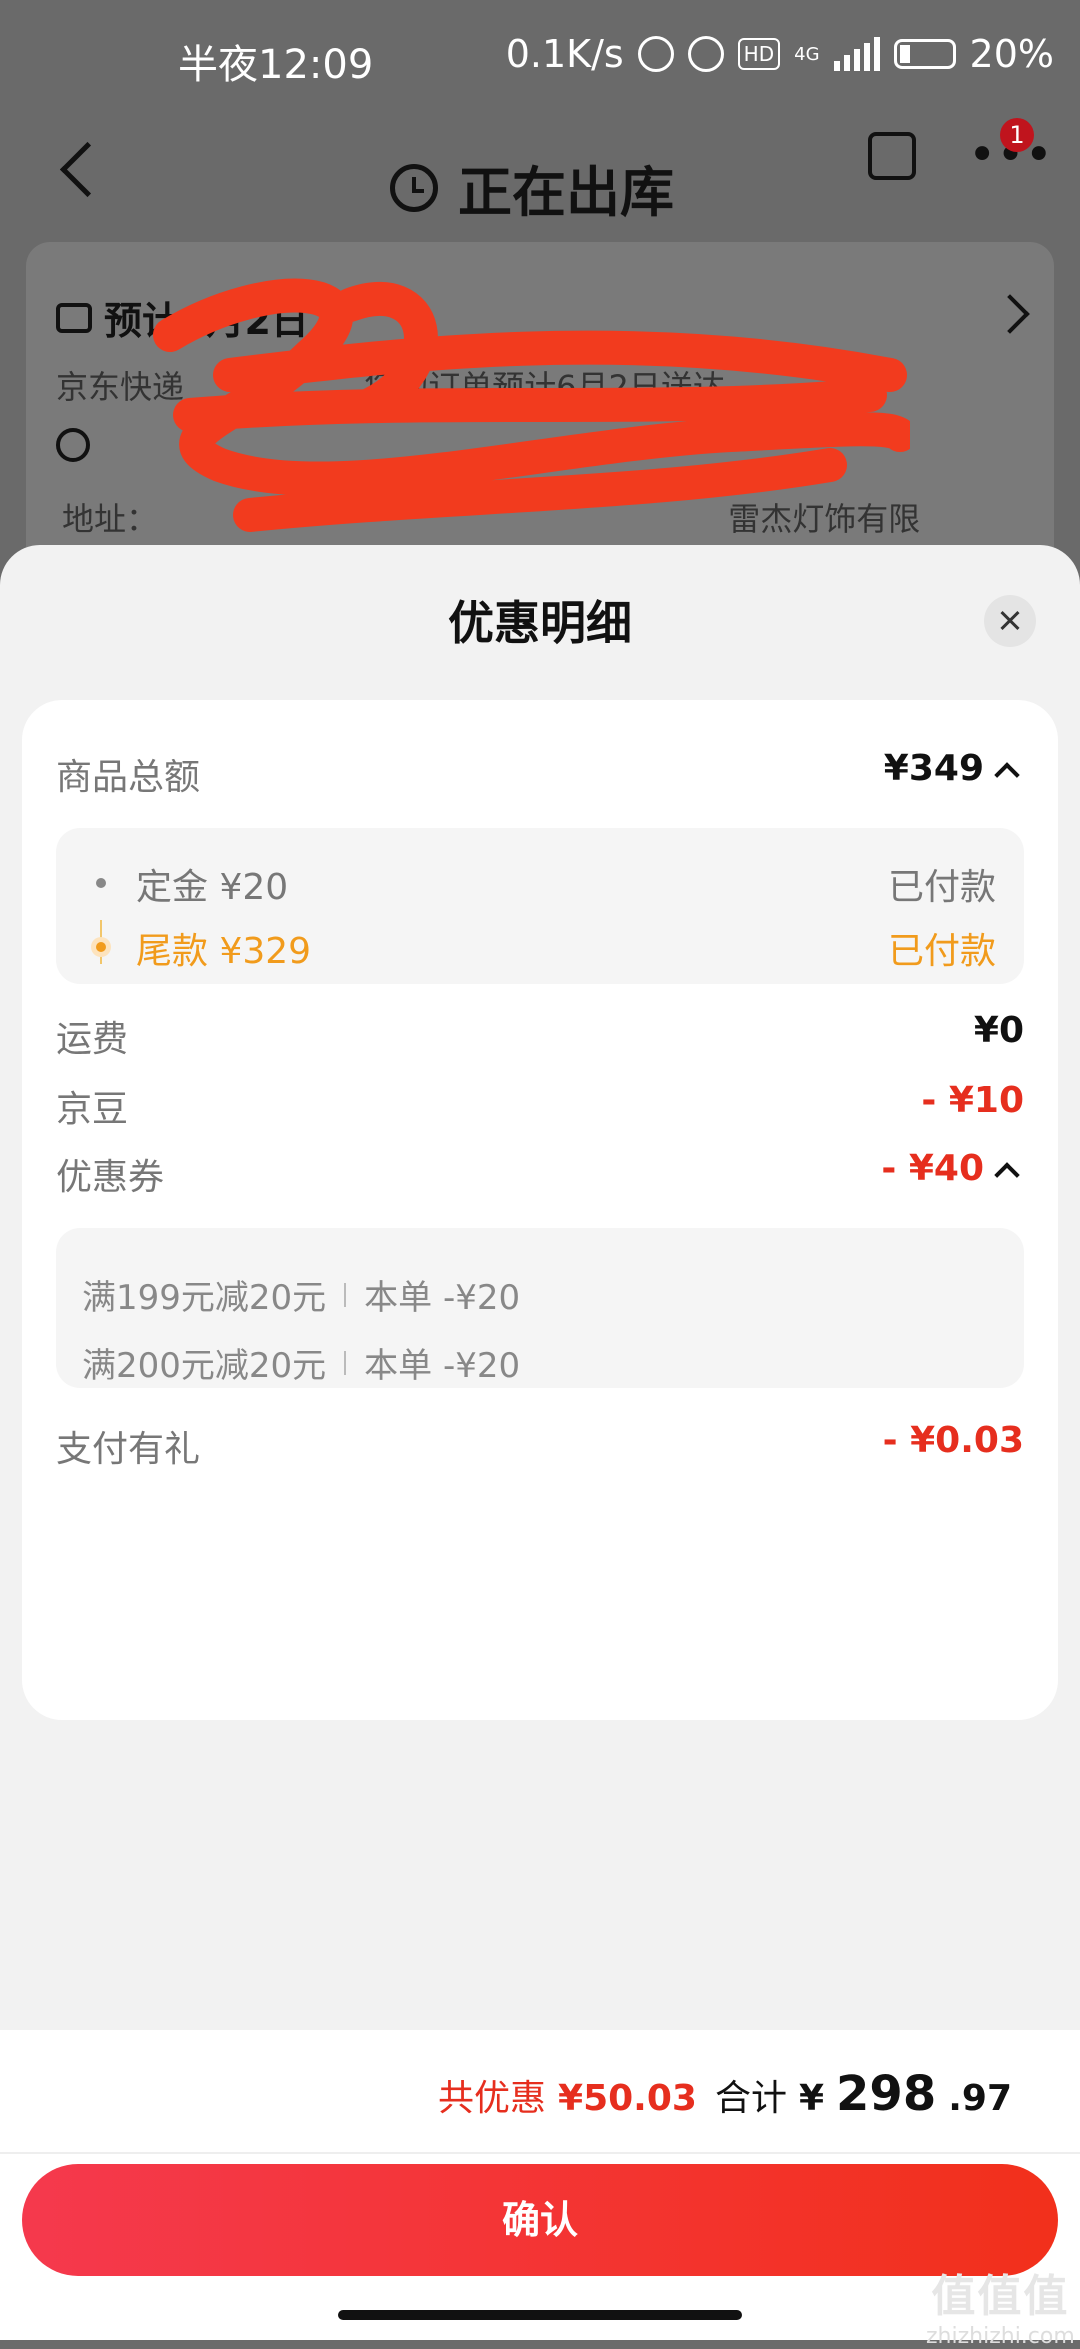 The image size is (1080, 2349). Describe the element at coordinates (759, 54) in the screenshot. I see `hd-icon: HD` at that location.